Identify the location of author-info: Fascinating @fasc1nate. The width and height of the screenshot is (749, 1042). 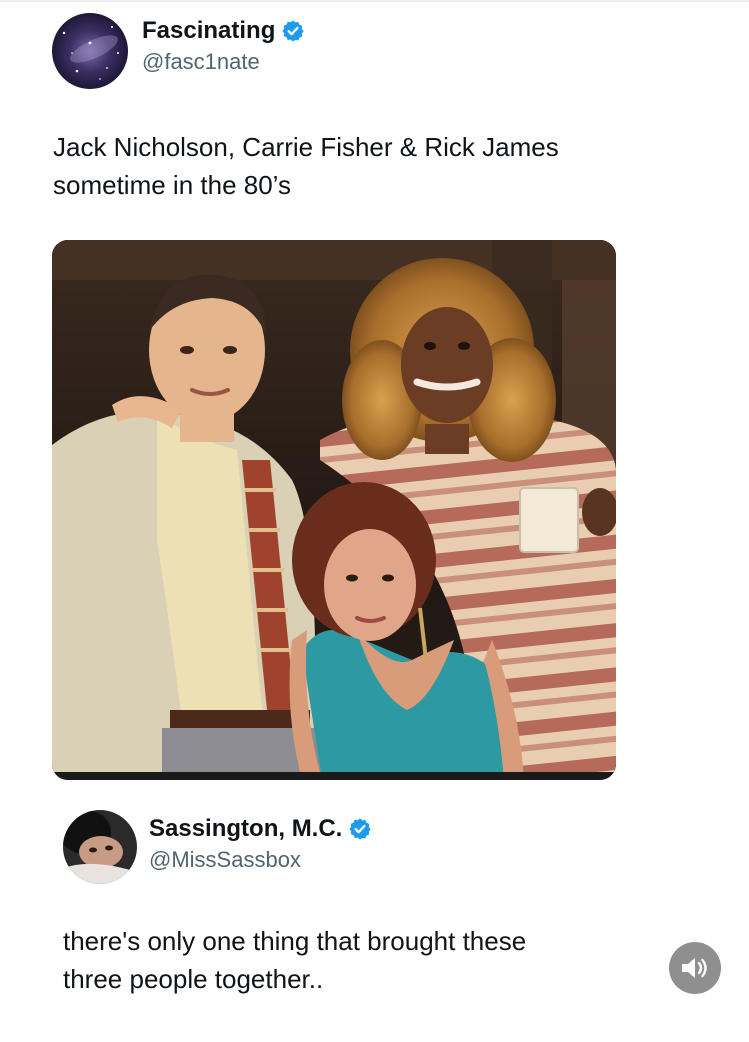
(223, 46).